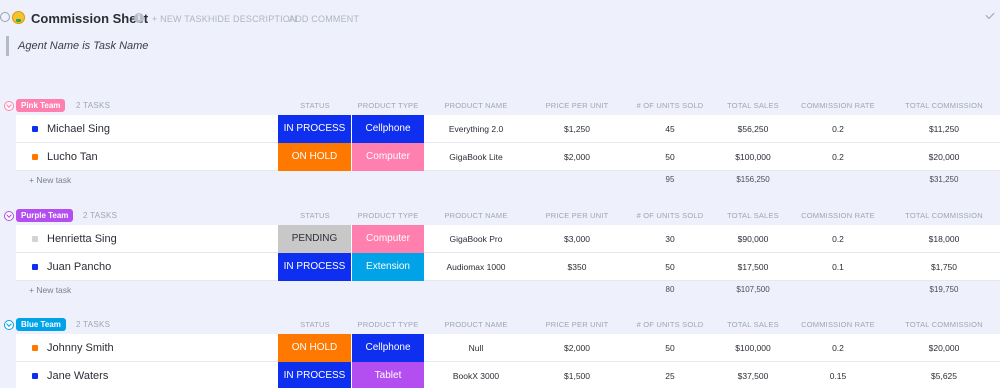  What do you see at coordinates (476, 157) in the screenshot?
I see `product-cell: GigaBook Lite` at bounding box center [476, 157].